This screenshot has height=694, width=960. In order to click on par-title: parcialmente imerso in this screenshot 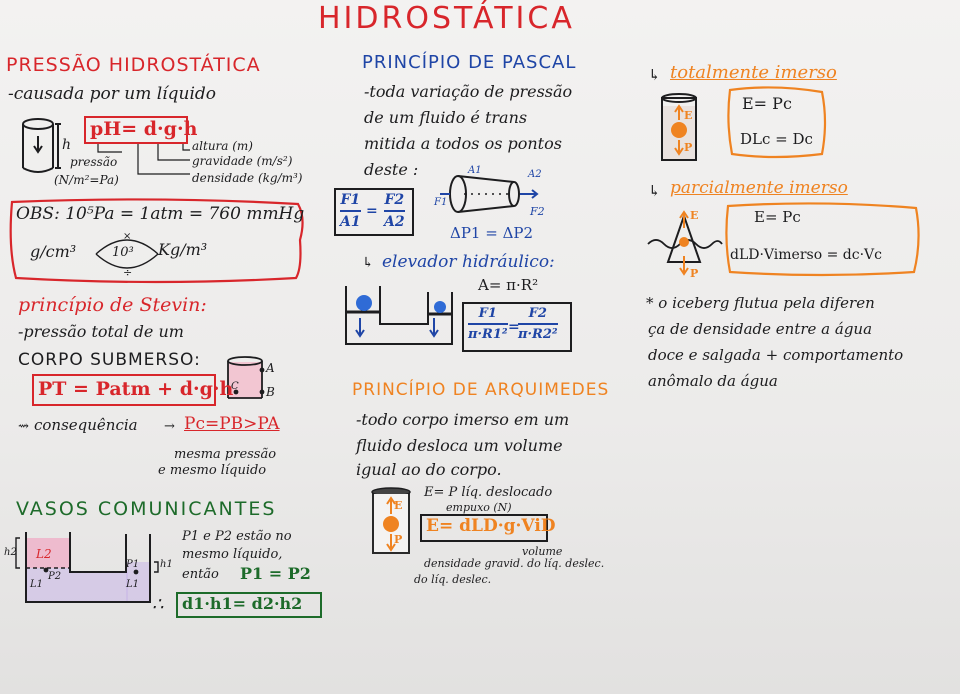, I will do `click(759, 188)`.